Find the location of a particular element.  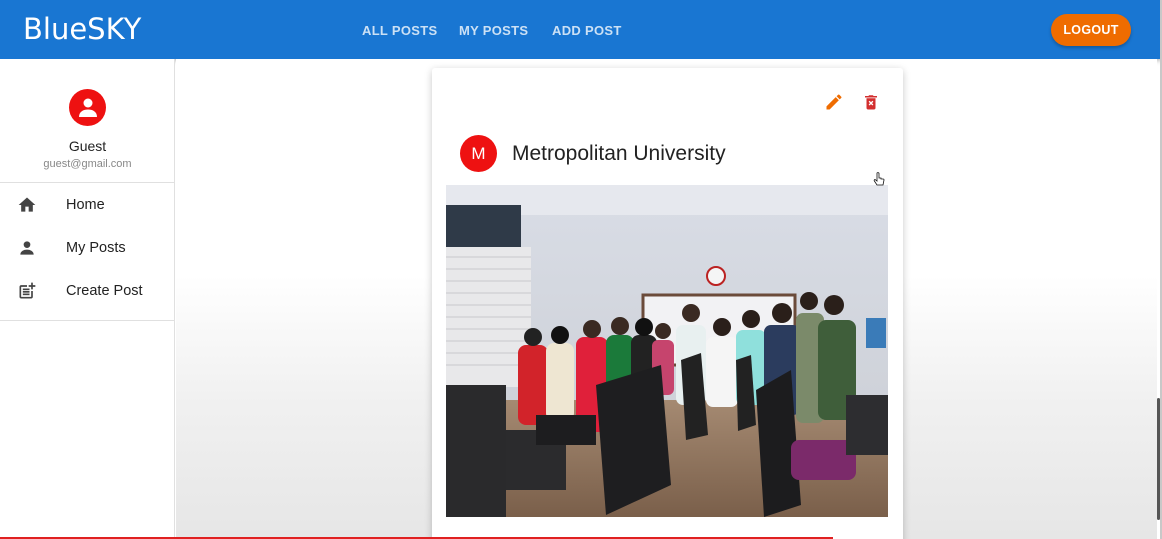

sidebar-item-my-posts: My Posts is located at coordinates (87, 247).